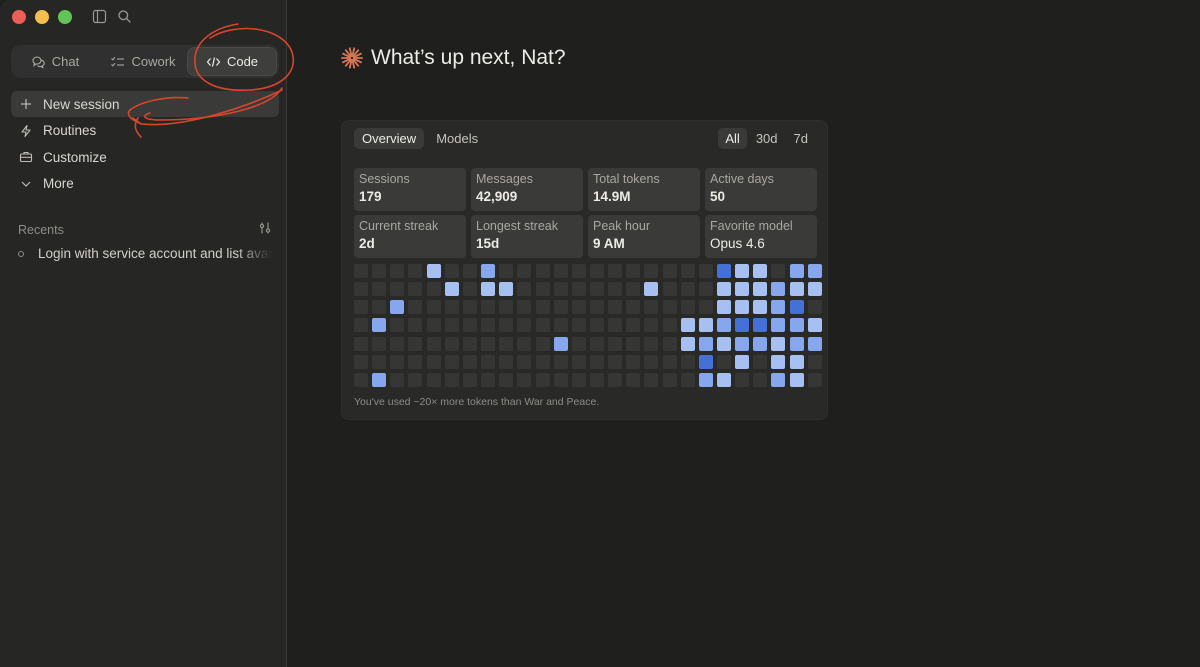 The image size is (1200, 667). What do you see at coordinates (145, 104) in the screenshot?
I see `nav-new-session: New session` at bounding box center [145, 104].